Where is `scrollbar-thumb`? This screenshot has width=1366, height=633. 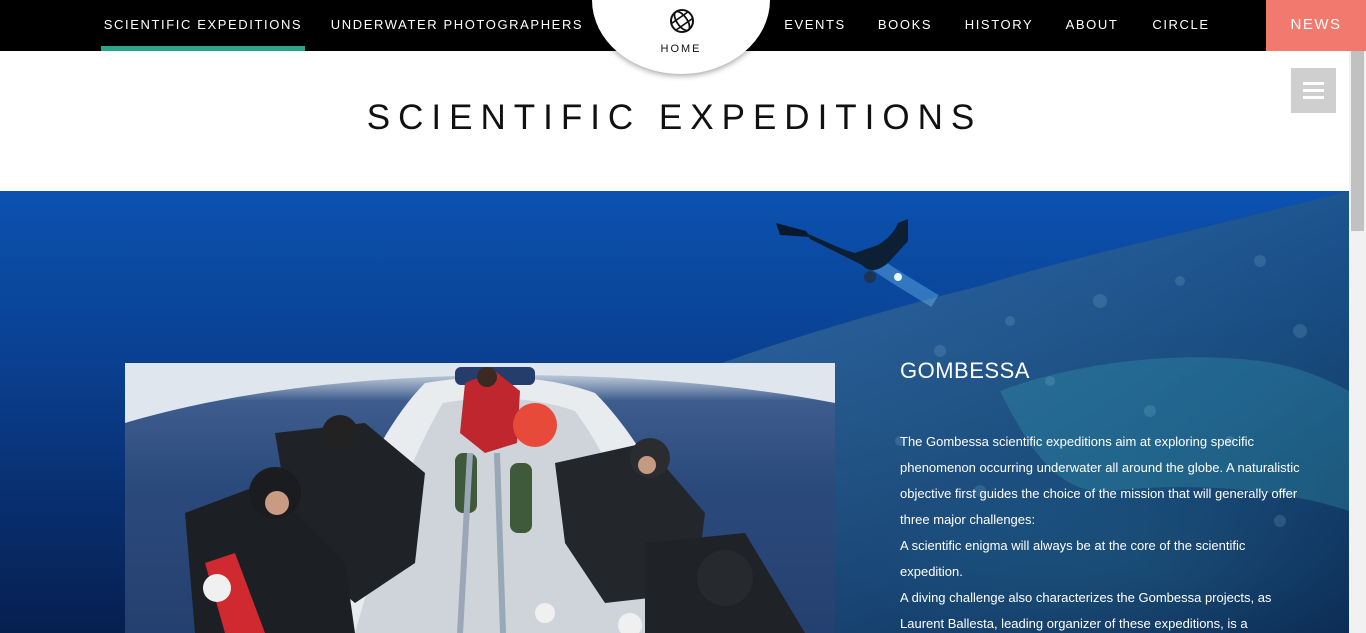
scrollbar-thumb is located at coordinates (1357, 141).